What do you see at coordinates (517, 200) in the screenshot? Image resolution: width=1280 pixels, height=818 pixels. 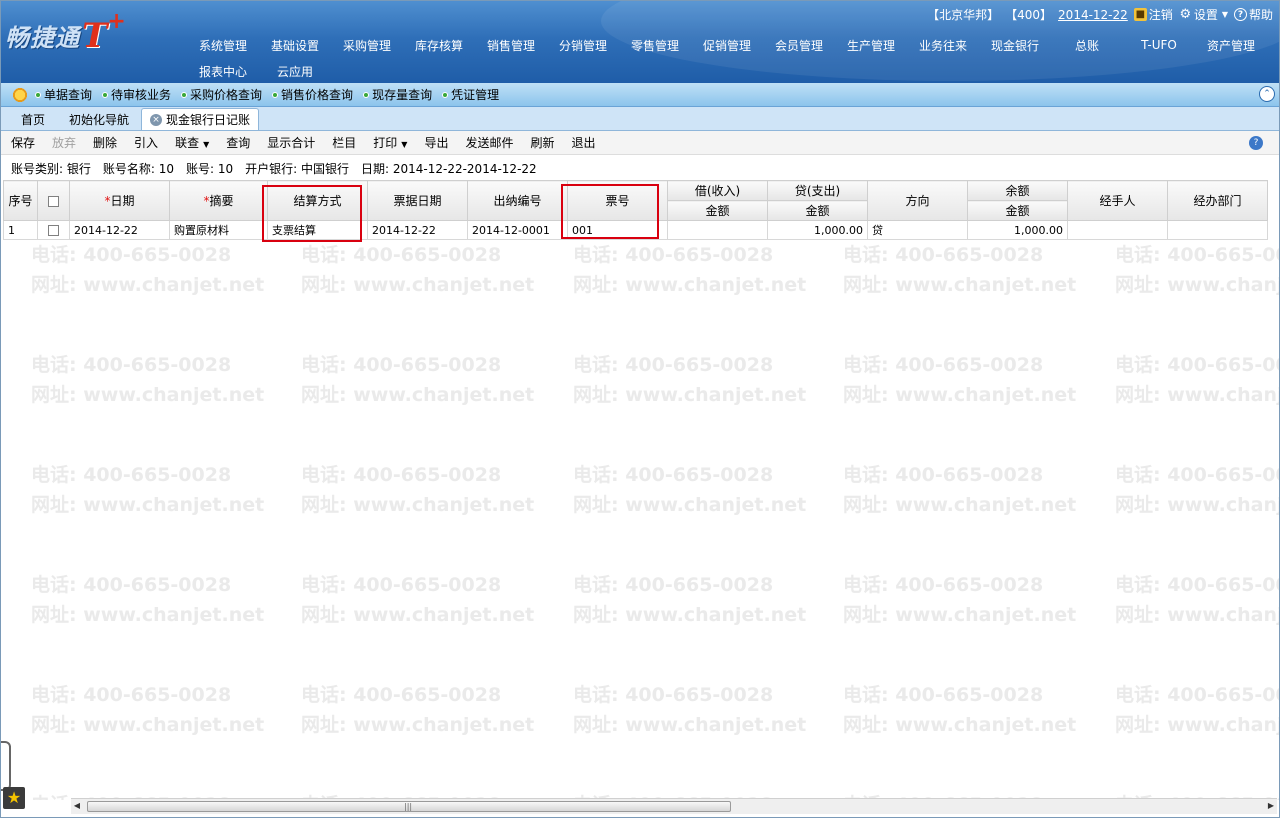 I see `header-cashier-number: 出纳编号` at bounding box center [517, 200].